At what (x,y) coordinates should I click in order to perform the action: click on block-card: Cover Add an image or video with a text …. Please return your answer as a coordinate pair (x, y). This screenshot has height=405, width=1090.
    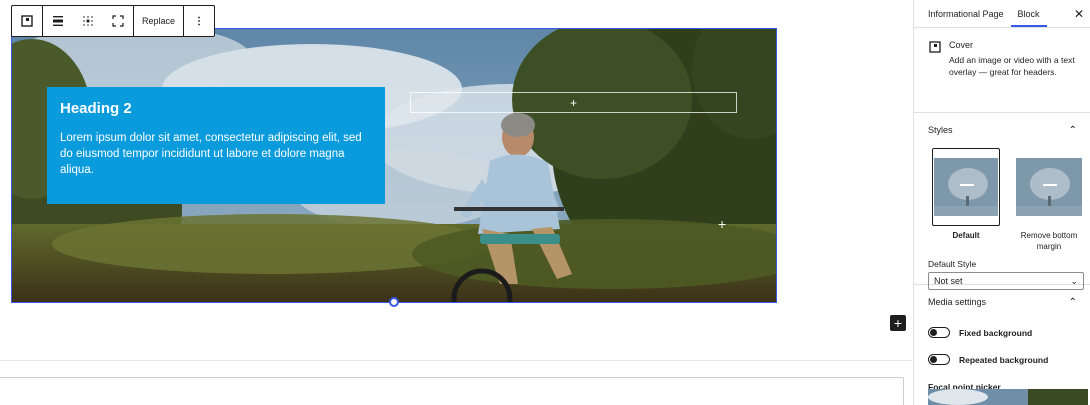
    Looking at the image, I should click on (1002, 70).